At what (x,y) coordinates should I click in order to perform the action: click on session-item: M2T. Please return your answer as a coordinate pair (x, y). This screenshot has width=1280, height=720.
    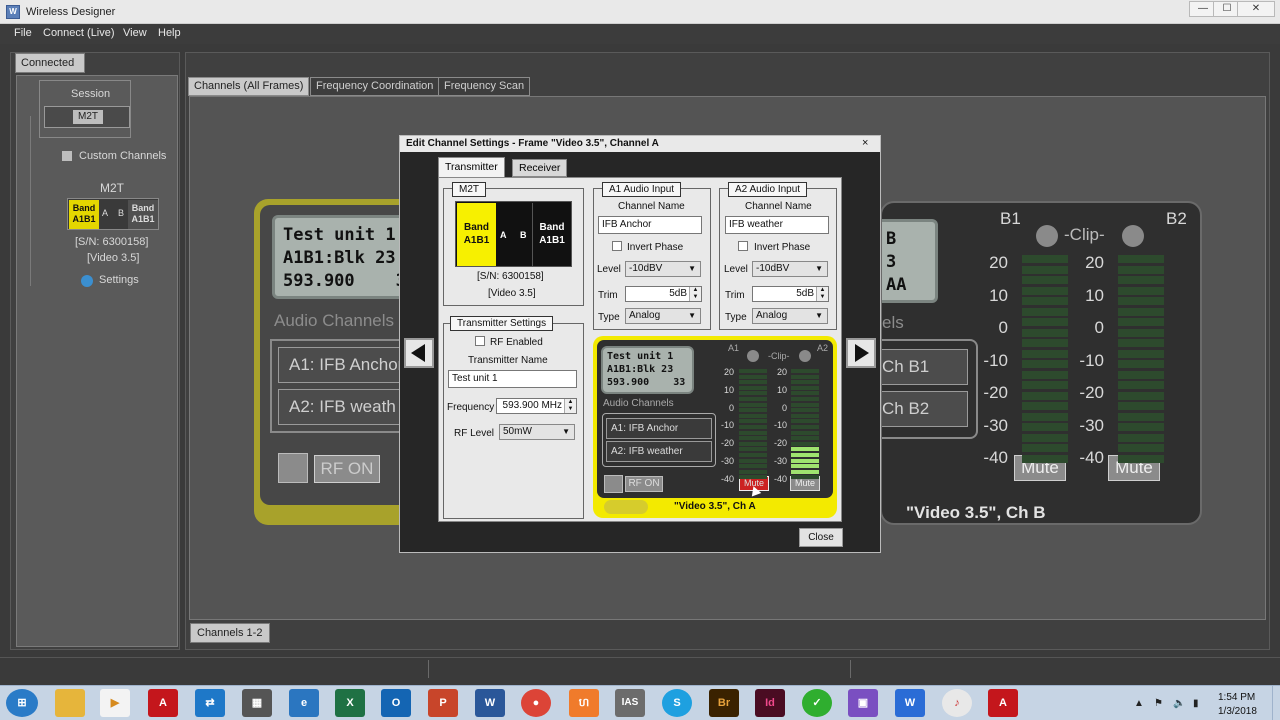
    Looking at the image, I should click on (87, 117).